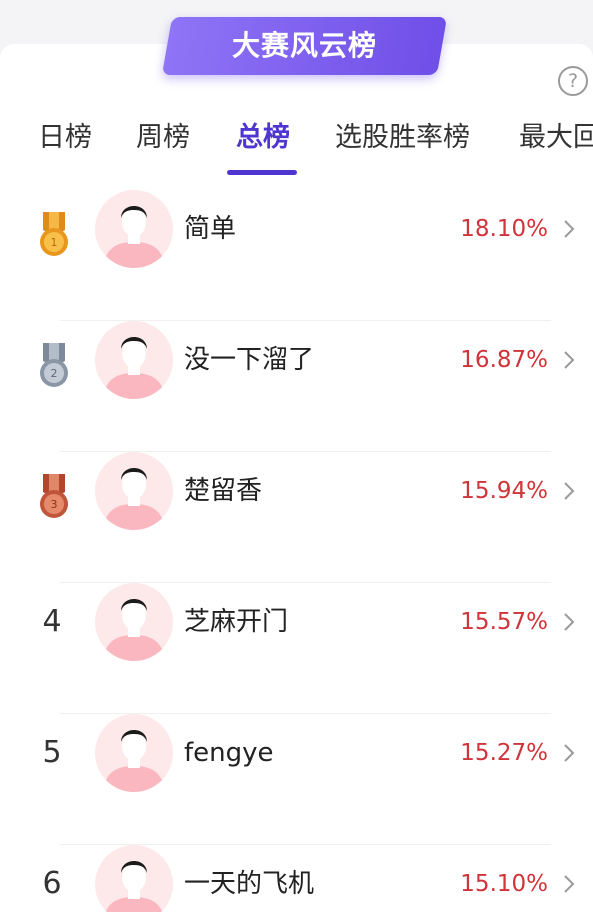 The width and height of the screenshot is (593, 924). I want to click on user-name: 没一下溜了, so click(249, 360).